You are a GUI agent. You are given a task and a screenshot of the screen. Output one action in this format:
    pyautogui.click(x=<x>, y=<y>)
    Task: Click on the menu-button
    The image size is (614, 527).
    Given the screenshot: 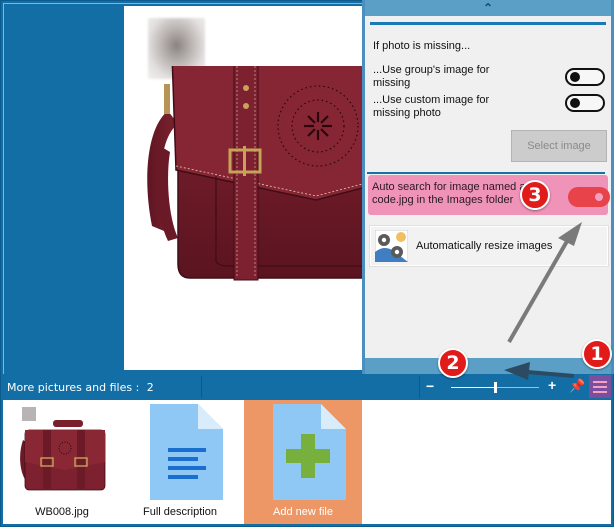 What is the action you would take?
    pyautogui.click(x=600, y=386)
    